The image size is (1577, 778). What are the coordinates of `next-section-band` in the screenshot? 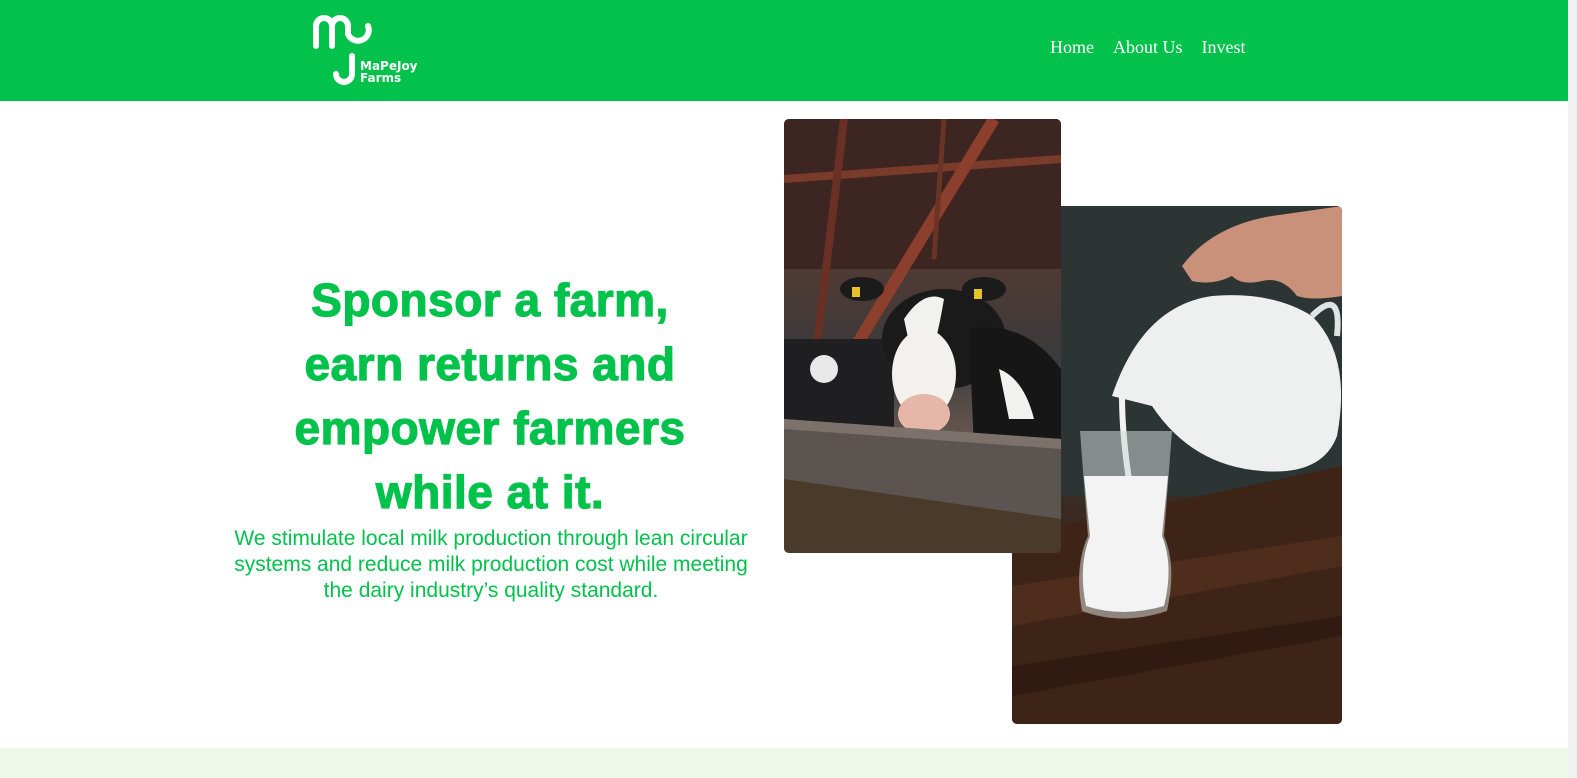 It's located at (784, 763).